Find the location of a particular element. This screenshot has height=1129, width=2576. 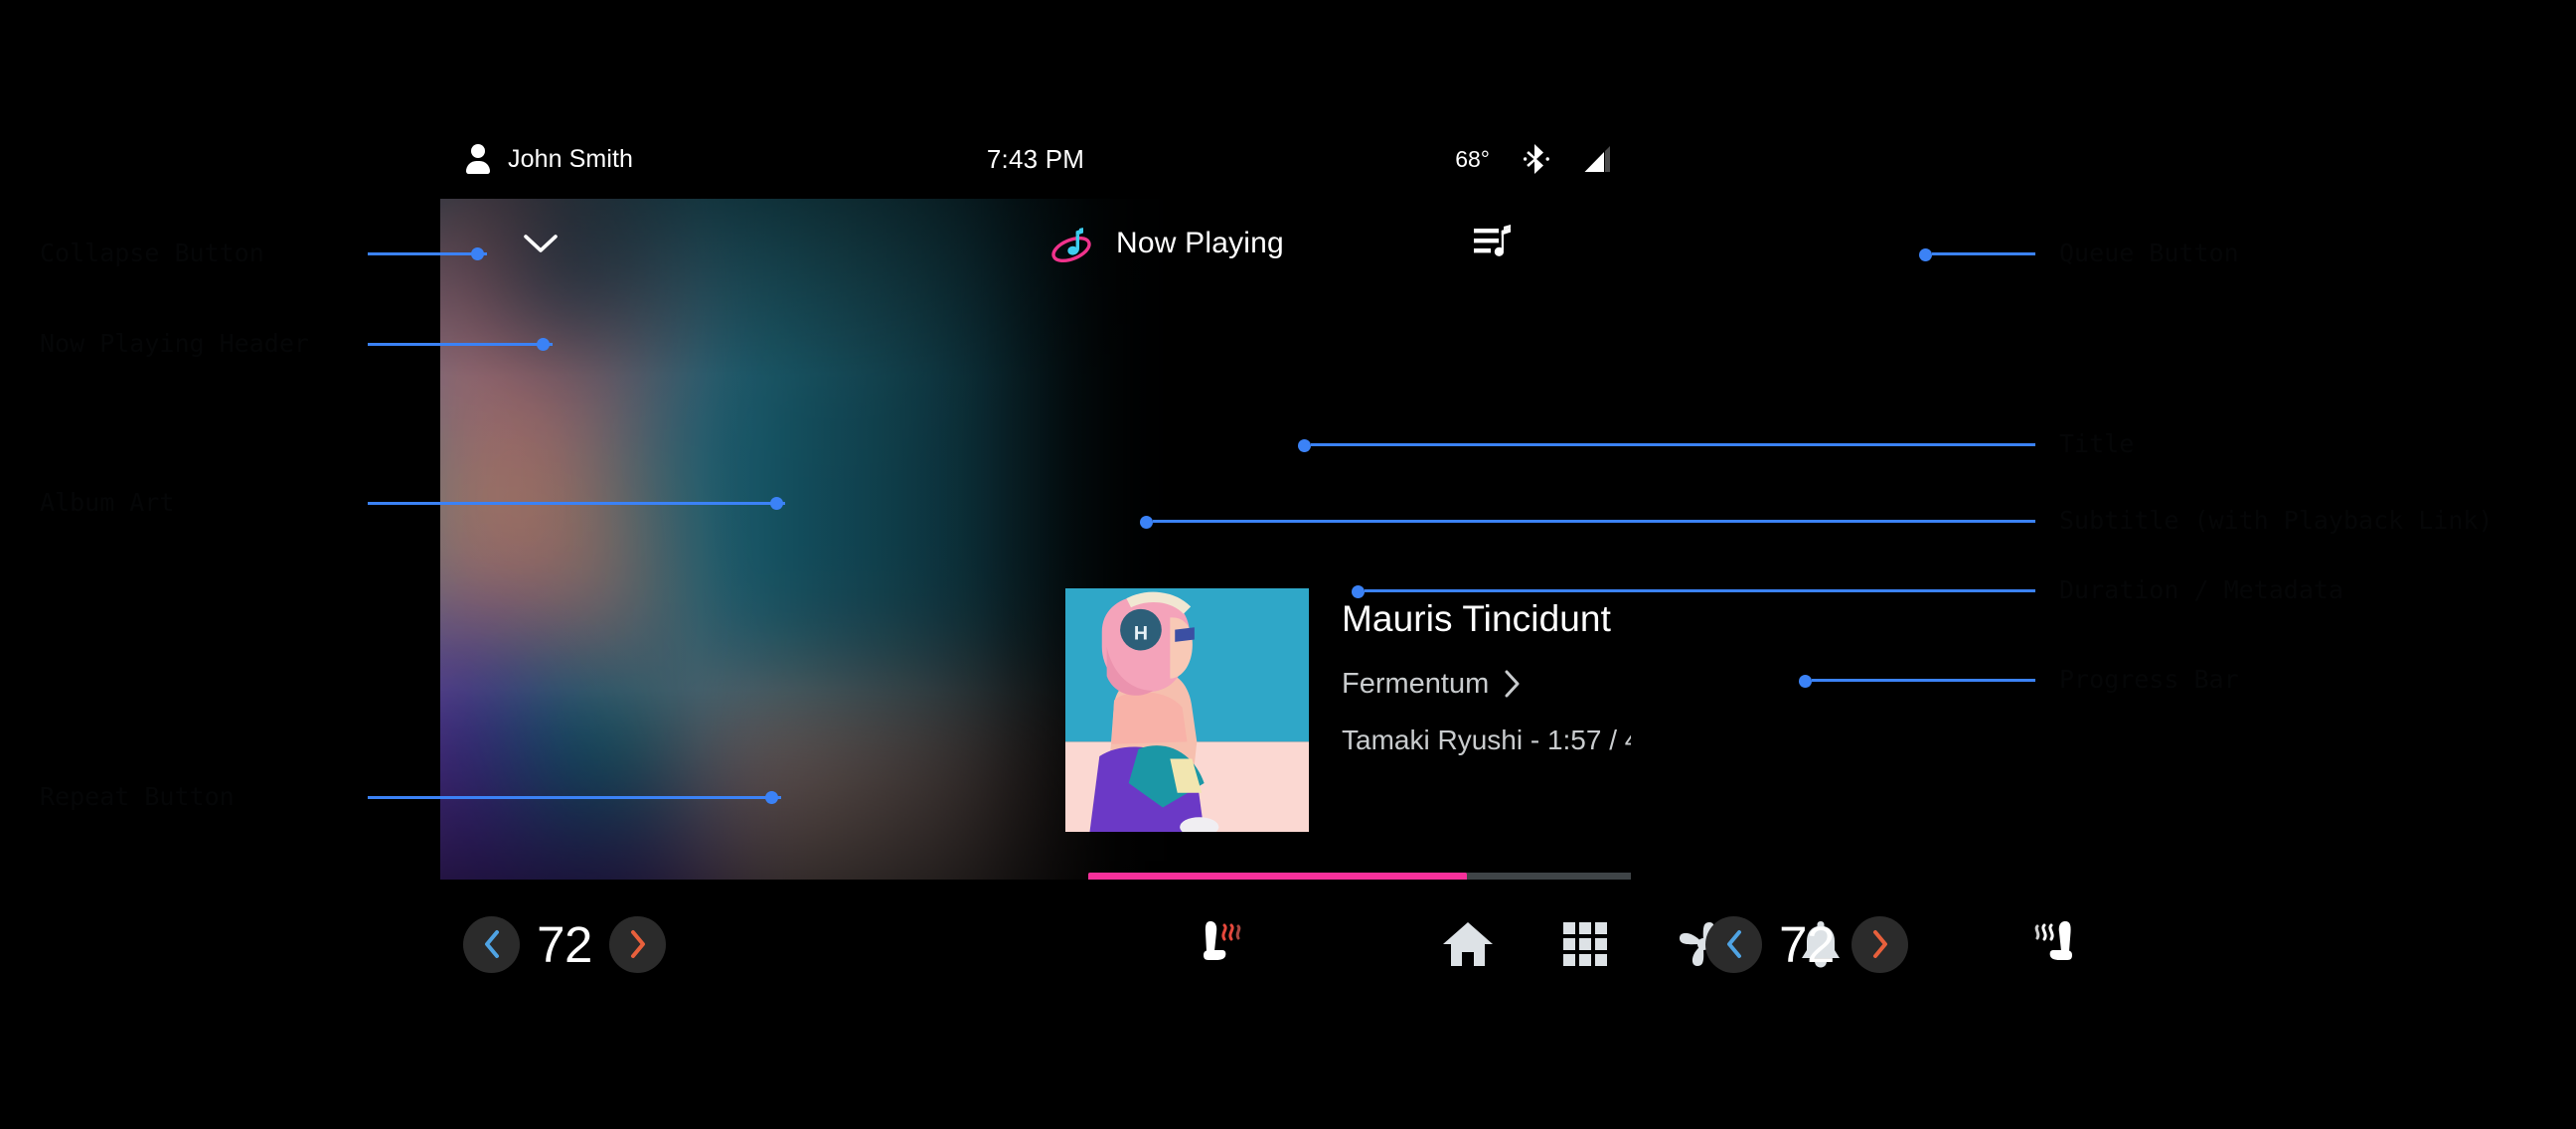

annotation-label-title: Title is located at coordinates (2097, 443).